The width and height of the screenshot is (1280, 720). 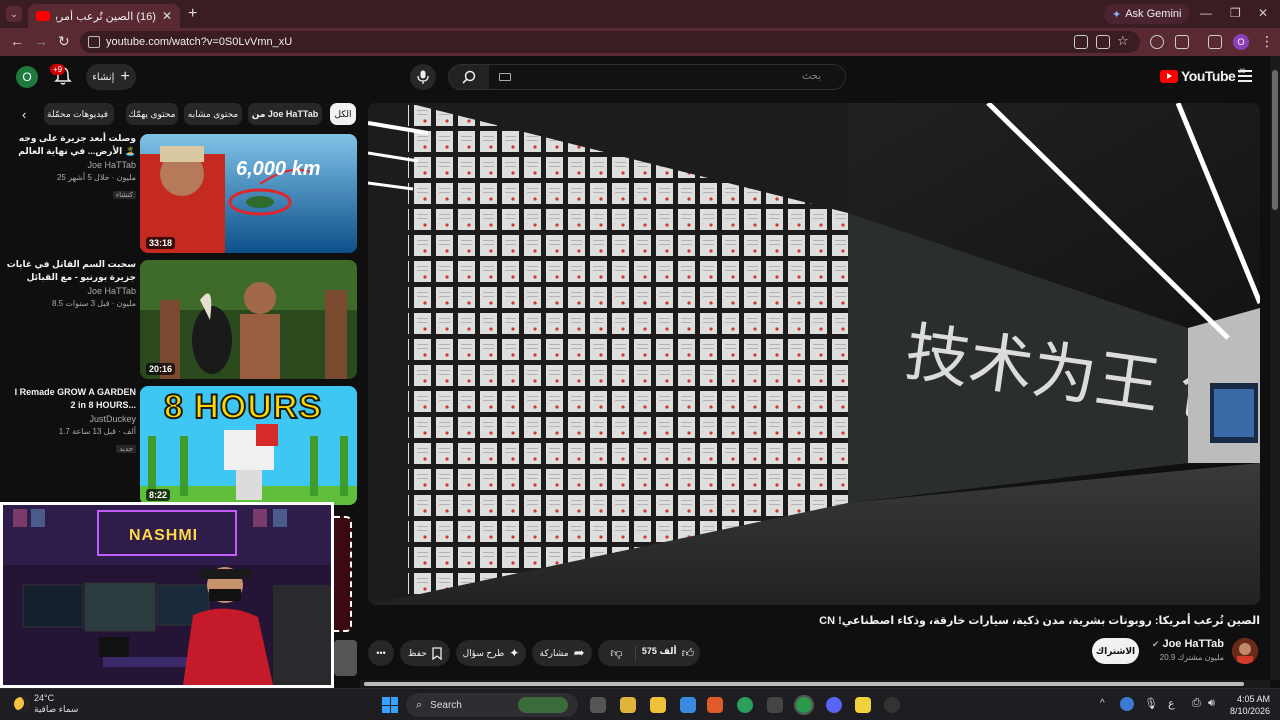 What do you see at coordinates (93, 303) in the screenshot?
I see `recommendation-meta: 8.5 مليون · قبل 3 سنوات` at bounding box center [93, 303].